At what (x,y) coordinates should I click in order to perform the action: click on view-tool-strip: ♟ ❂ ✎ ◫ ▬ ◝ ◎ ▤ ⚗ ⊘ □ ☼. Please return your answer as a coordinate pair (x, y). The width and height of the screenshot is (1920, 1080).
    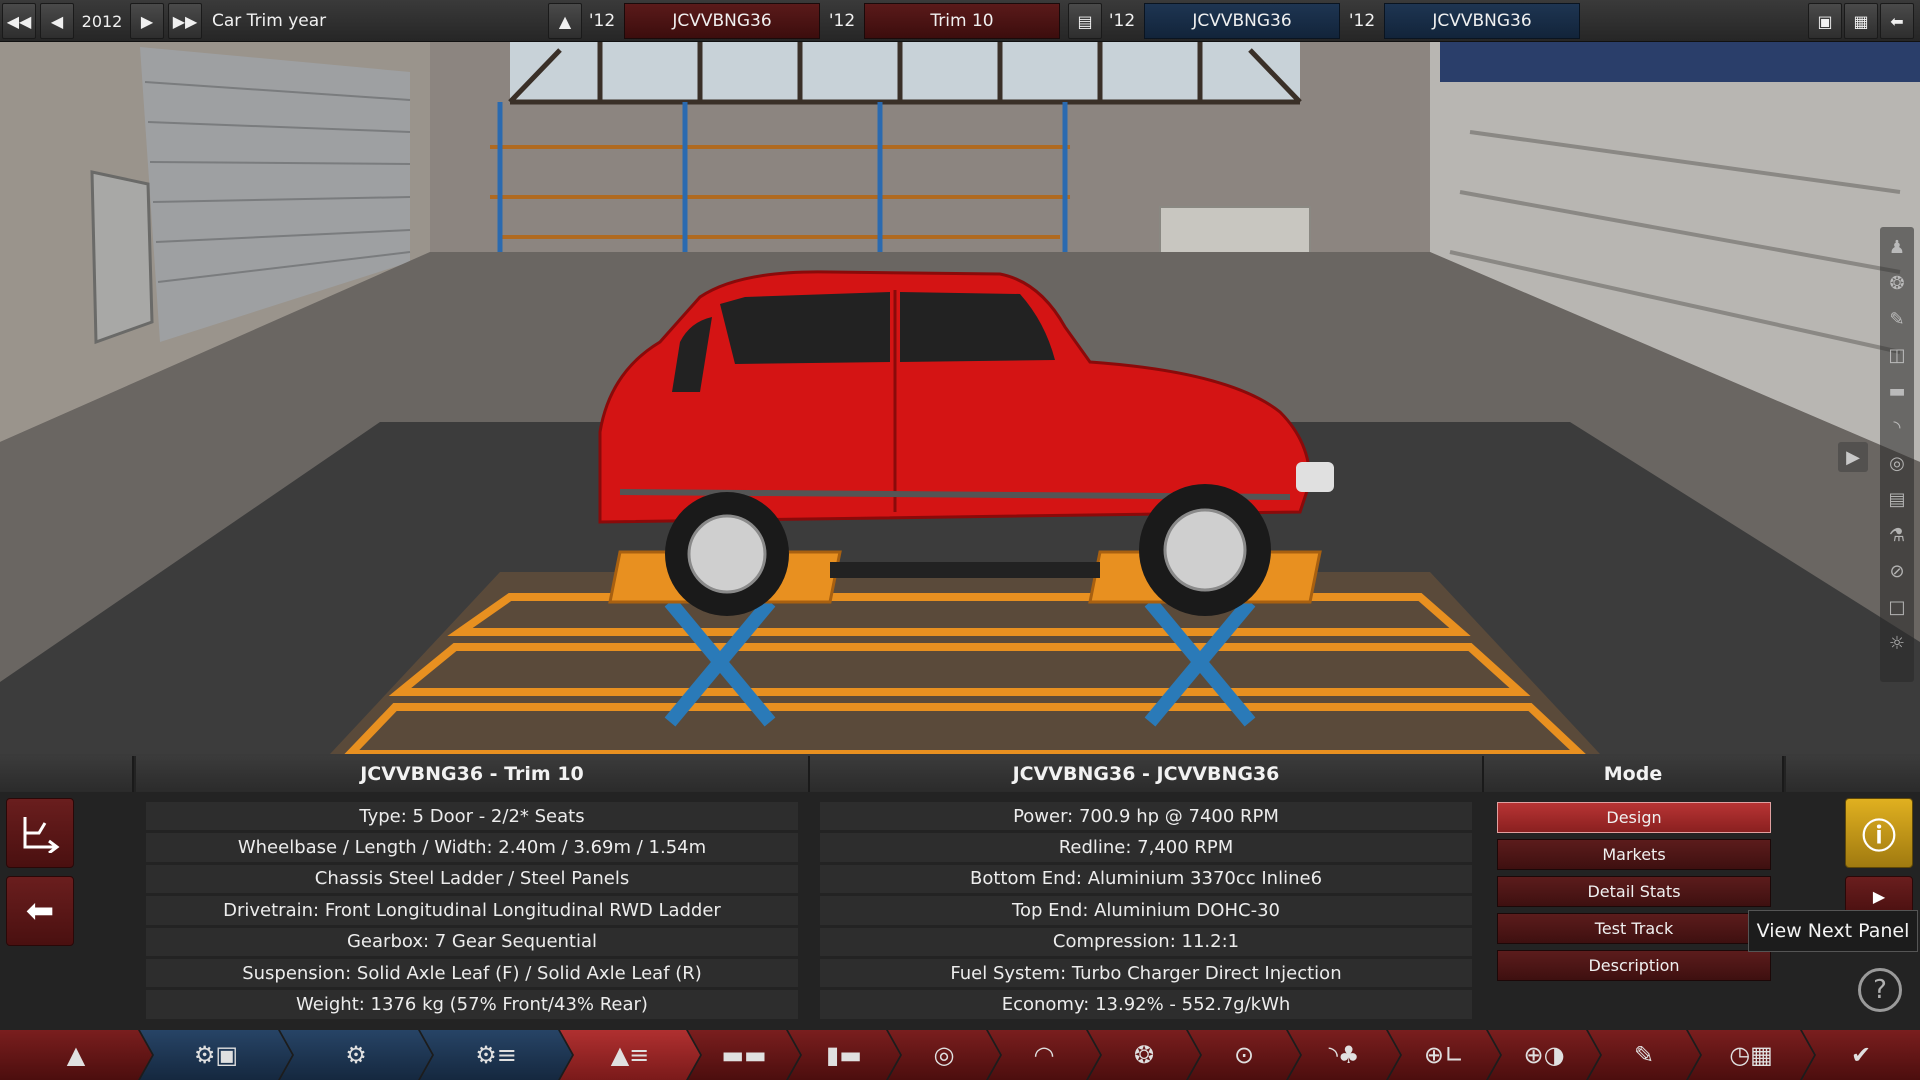
    Looking at the image, I should click on (1897, 454).